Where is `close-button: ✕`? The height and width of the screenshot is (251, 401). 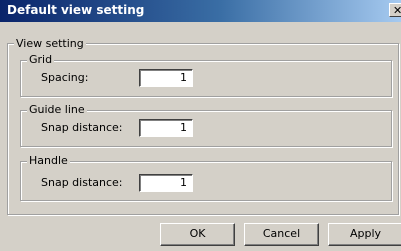
close-button: ✕ is located at coordinates (395, 10).